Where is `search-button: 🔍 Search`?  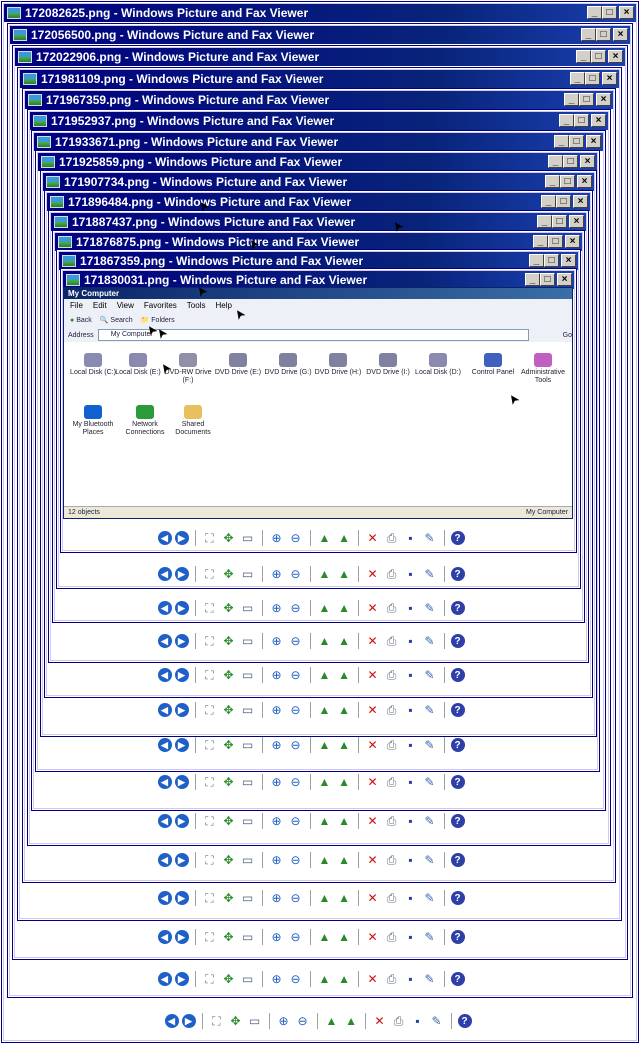
search-button: 🔍 Search is located at coordinates (116, 320).